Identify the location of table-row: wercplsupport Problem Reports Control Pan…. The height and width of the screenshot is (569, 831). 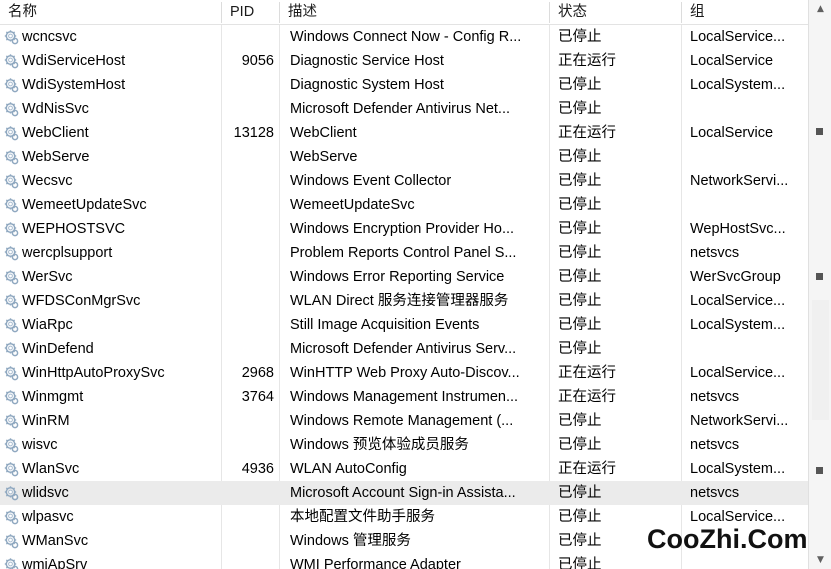
(404, 253).